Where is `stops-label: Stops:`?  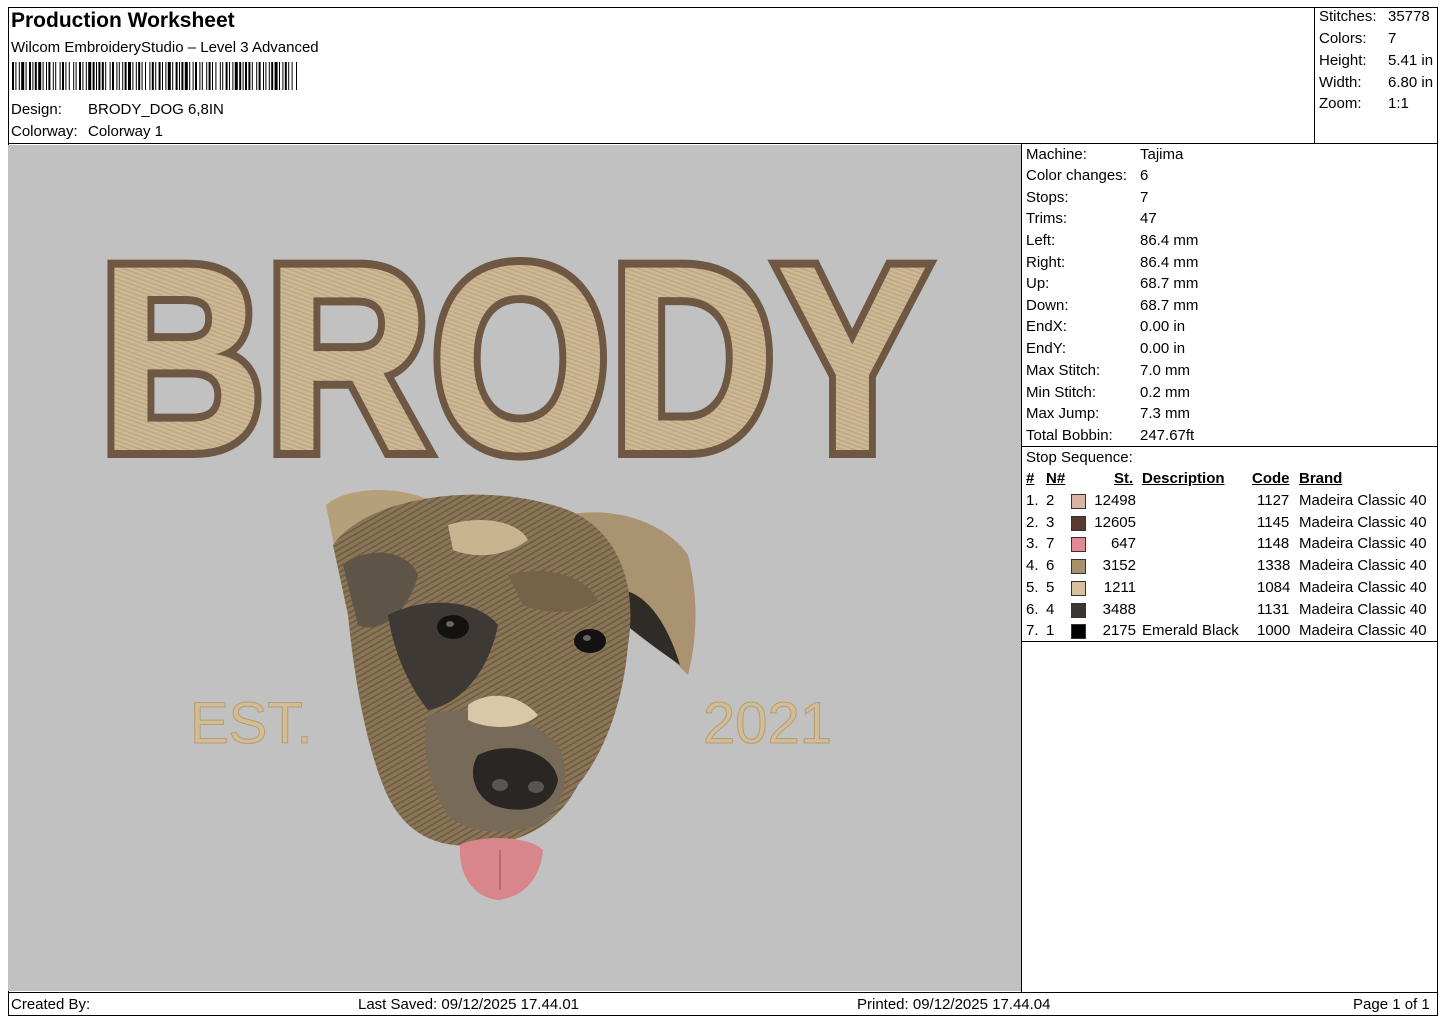
stops-label: Stops: is located at coordinates (1047, 197).